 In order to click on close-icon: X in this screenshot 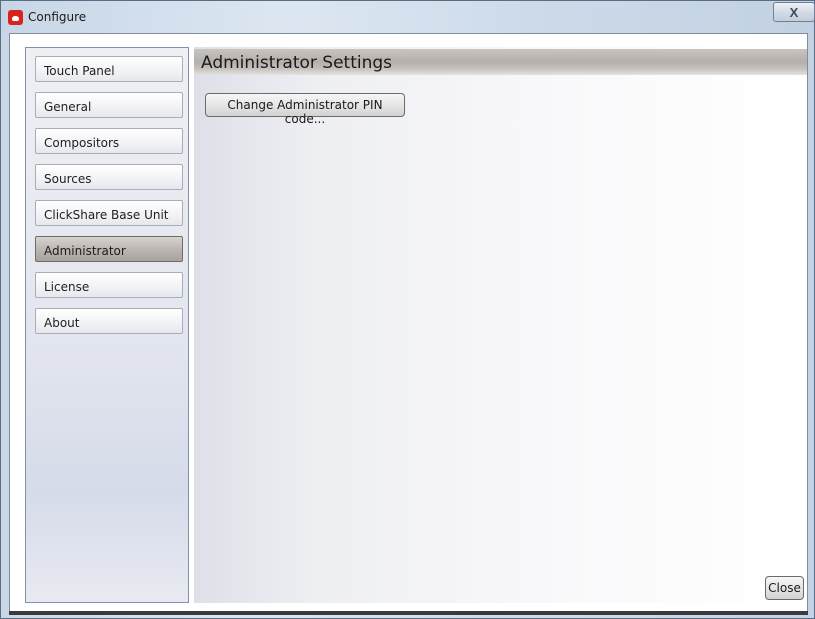, I will do `click(794, 12)`.